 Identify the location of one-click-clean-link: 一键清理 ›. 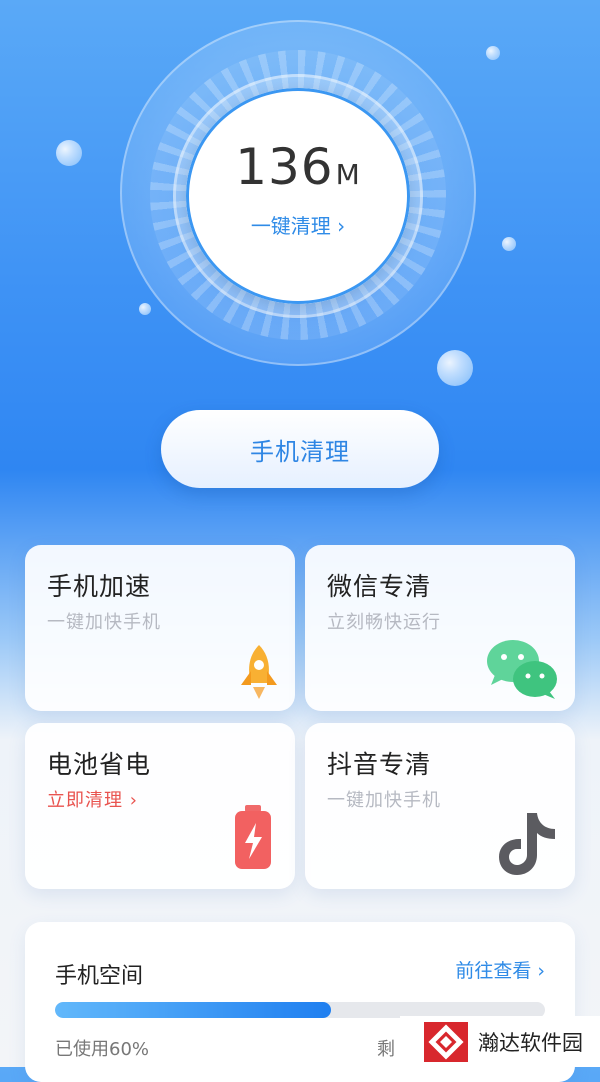
(298, 224).